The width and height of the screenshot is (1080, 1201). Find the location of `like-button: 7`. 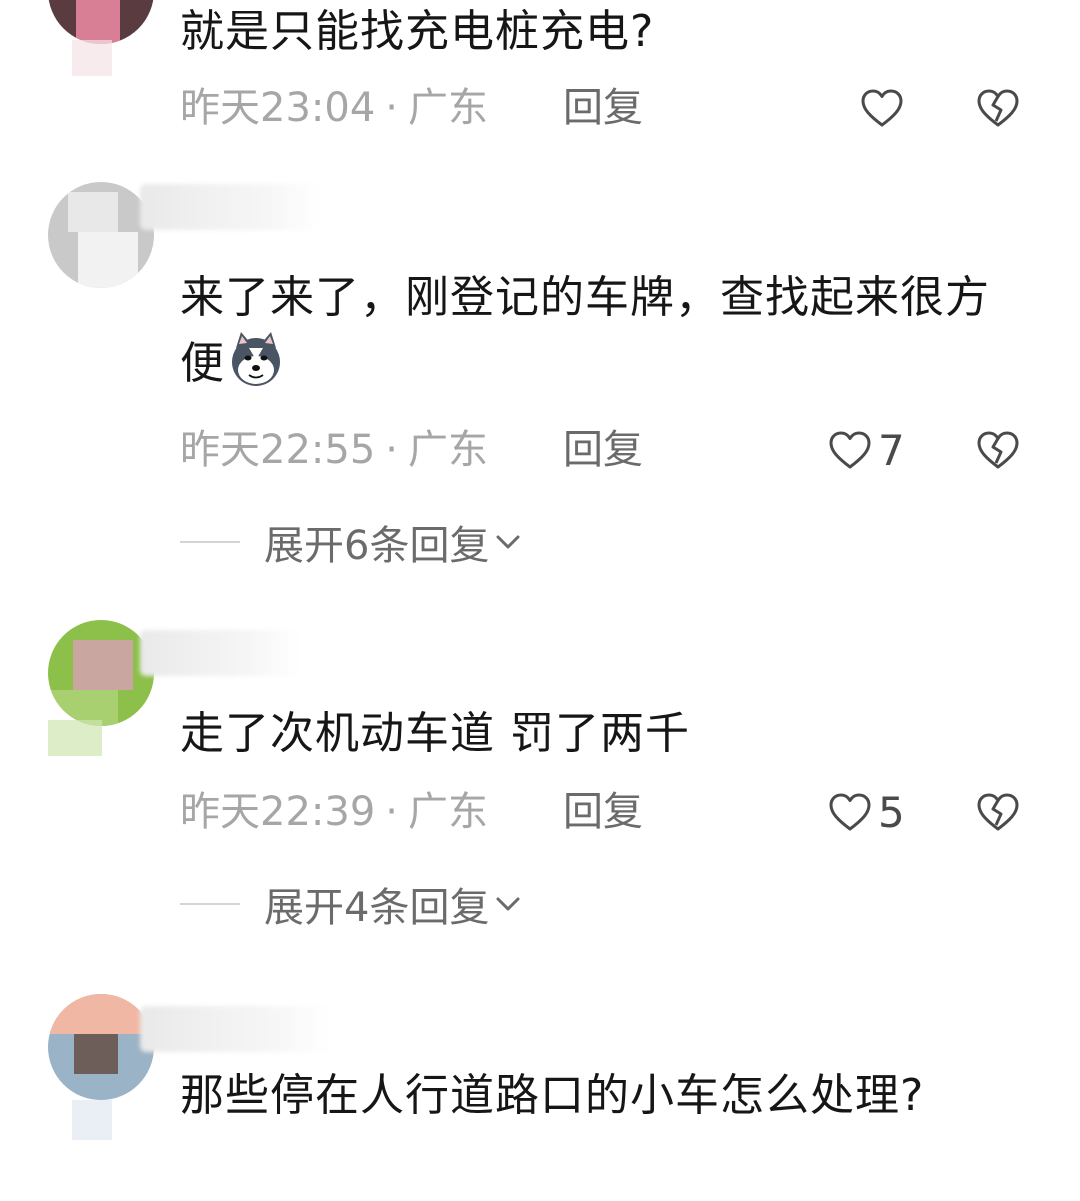

like-button: 7 is located at coordinates (866, 450).